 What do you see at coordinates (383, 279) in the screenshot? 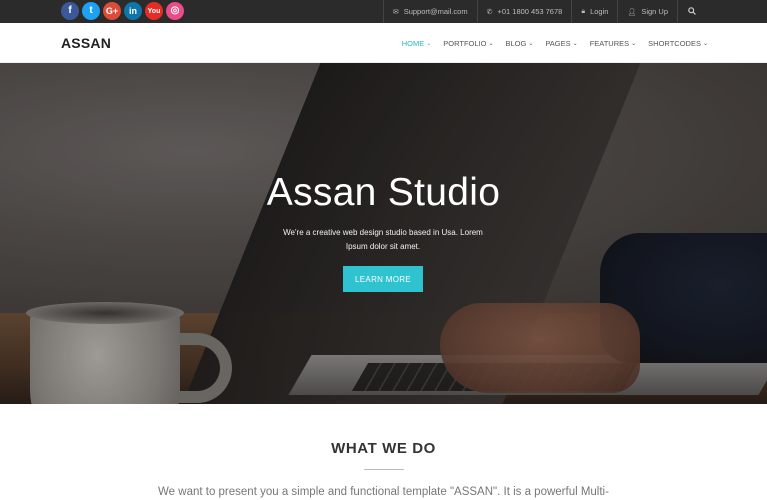
I see `learn-more-button: LEARN MORE` at bounding box center [383, 279].